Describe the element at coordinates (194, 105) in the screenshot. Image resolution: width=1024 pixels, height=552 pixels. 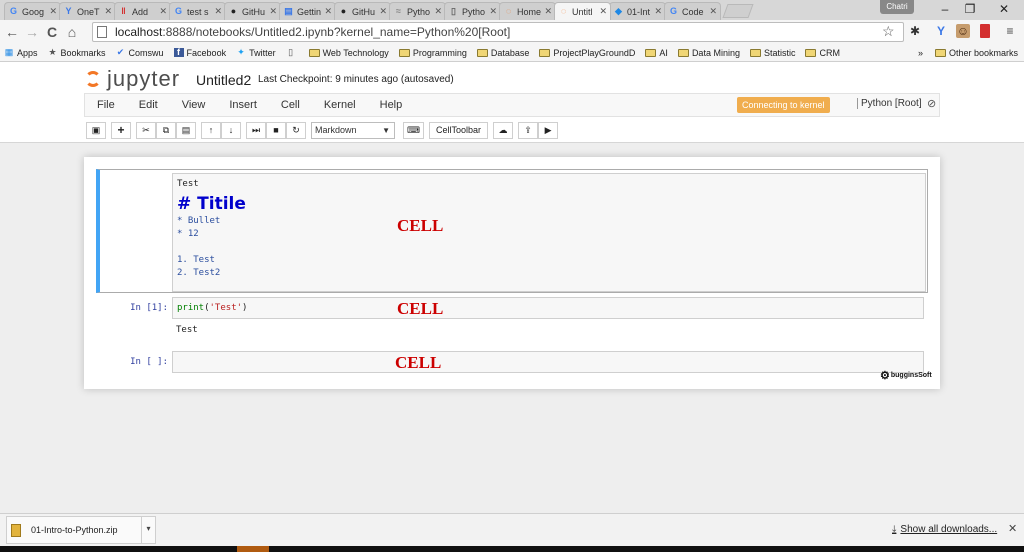
I see `menu-view: View` at that location.